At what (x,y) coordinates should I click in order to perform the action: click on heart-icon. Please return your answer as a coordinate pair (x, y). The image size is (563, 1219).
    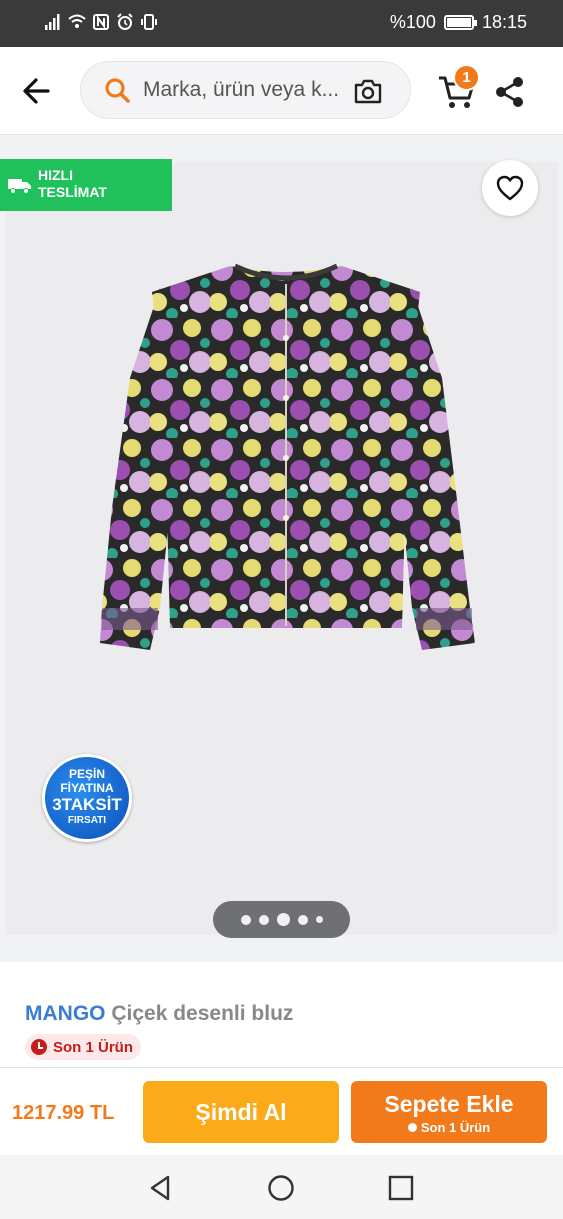
    Looking at the image, I should click on (510, 188).